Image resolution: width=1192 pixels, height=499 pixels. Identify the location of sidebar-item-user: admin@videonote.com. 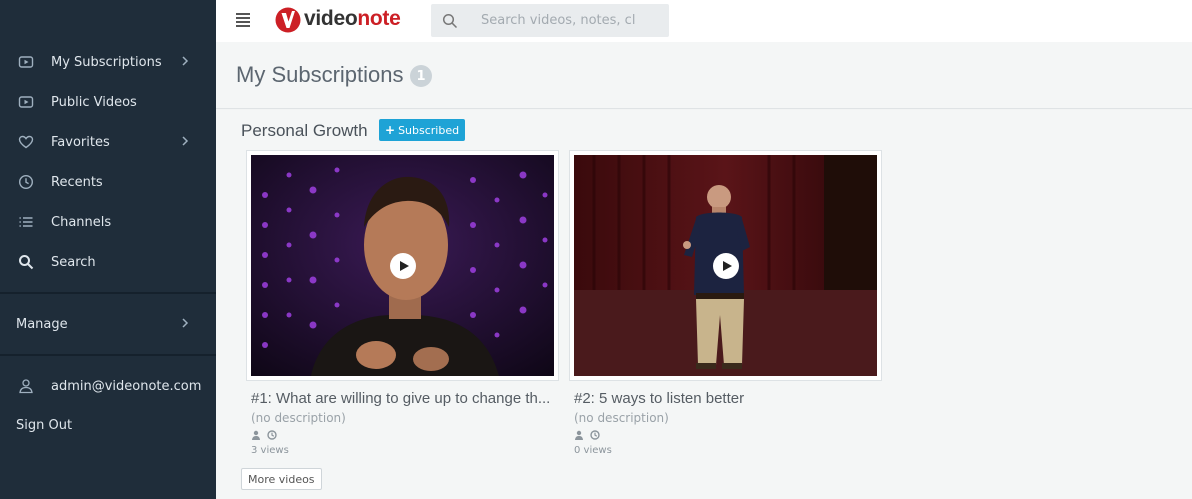
(108, 386).